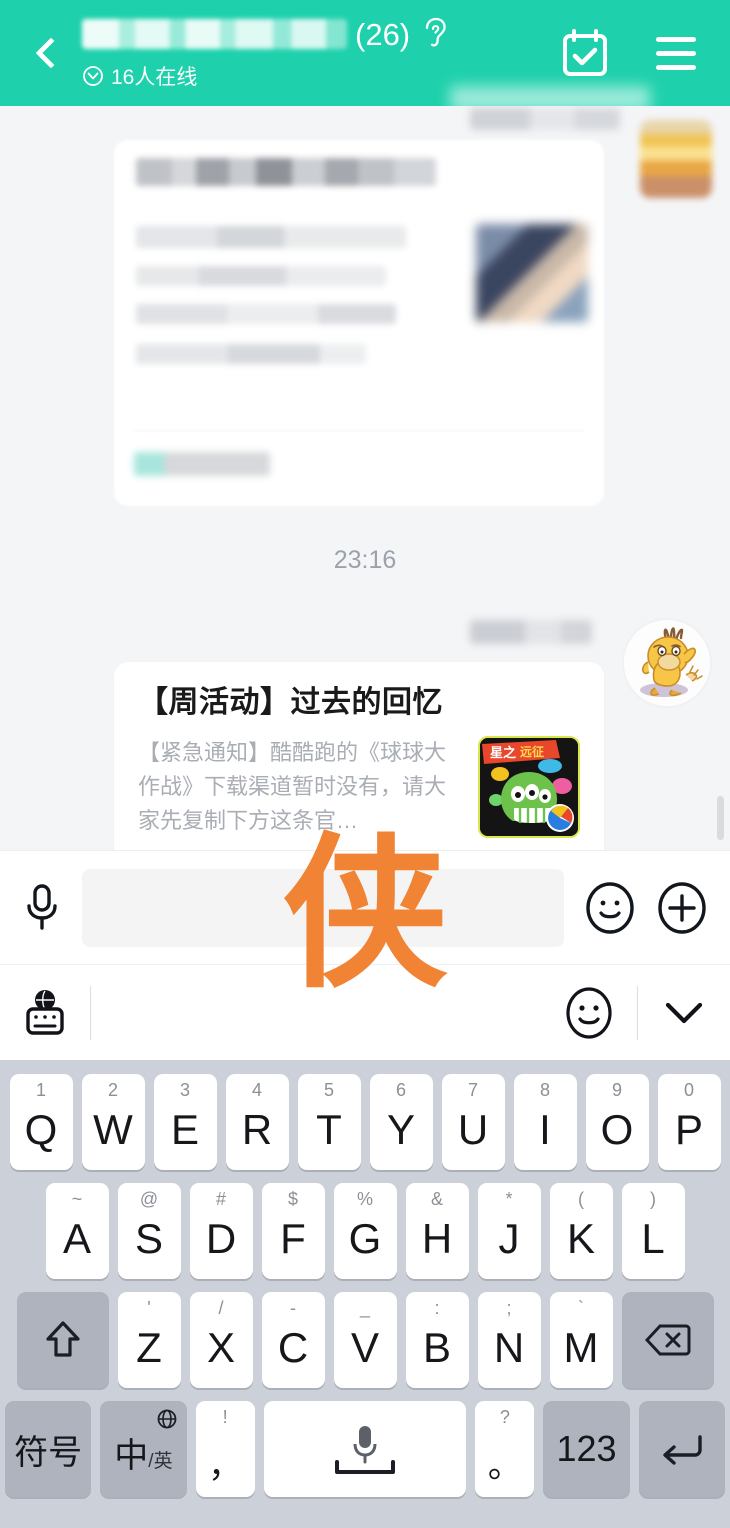 This screenshot has width=730, height=1528. What do you see at coordinates (581, 1347) in the screenshot?
I see `key-label: M` at bounding box center [581, 1347].